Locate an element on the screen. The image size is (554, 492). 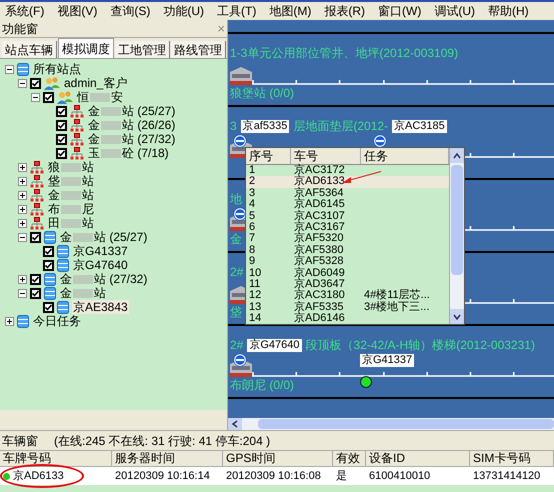
vehicle-tag: 京af5335 is located at coordinates (265, 126).